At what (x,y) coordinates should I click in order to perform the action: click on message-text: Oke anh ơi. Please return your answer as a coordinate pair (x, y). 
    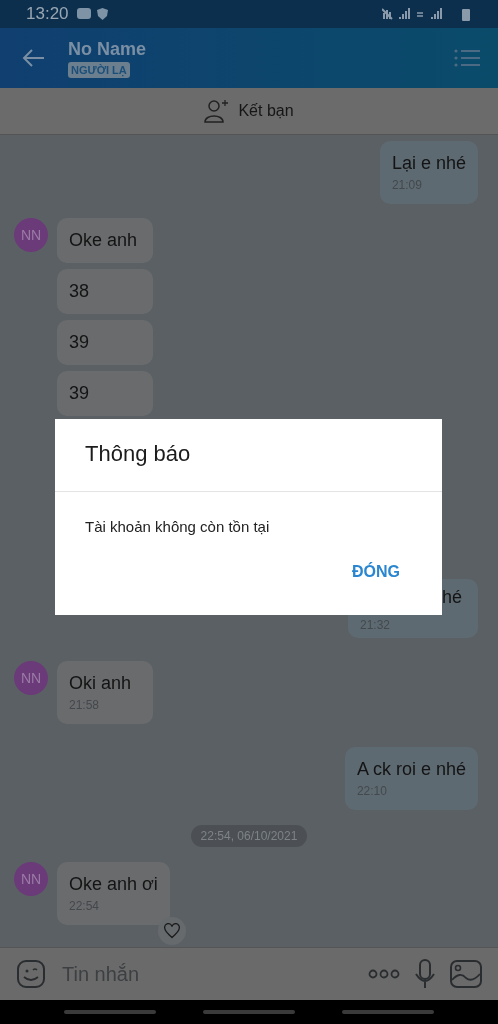
    Looking at the image, I should click on (113, 884).